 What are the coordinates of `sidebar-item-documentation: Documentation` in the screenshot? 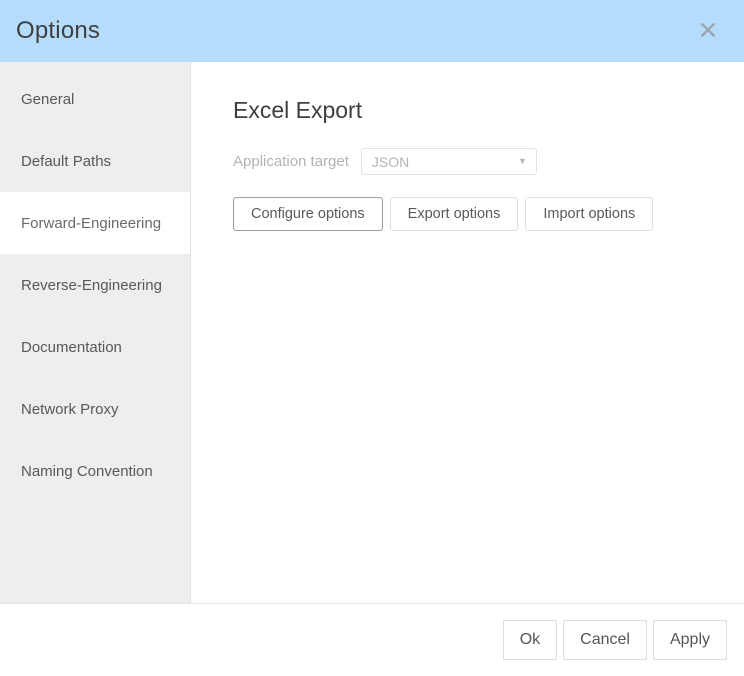 It's located at (95, 347).